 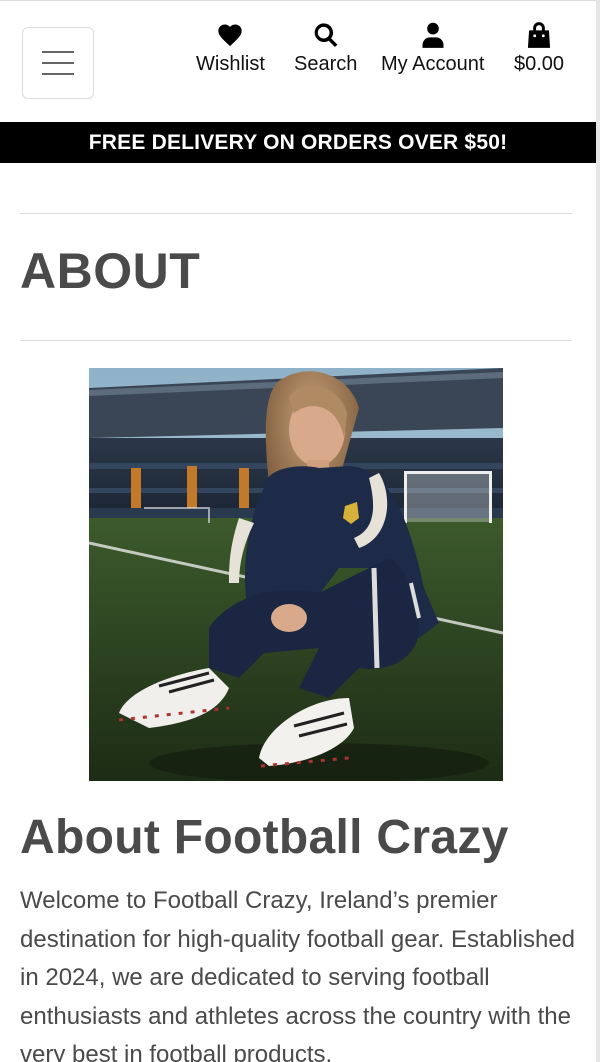 I want to click on wishlist-link: Wishlist, so click(x=230, y=48).